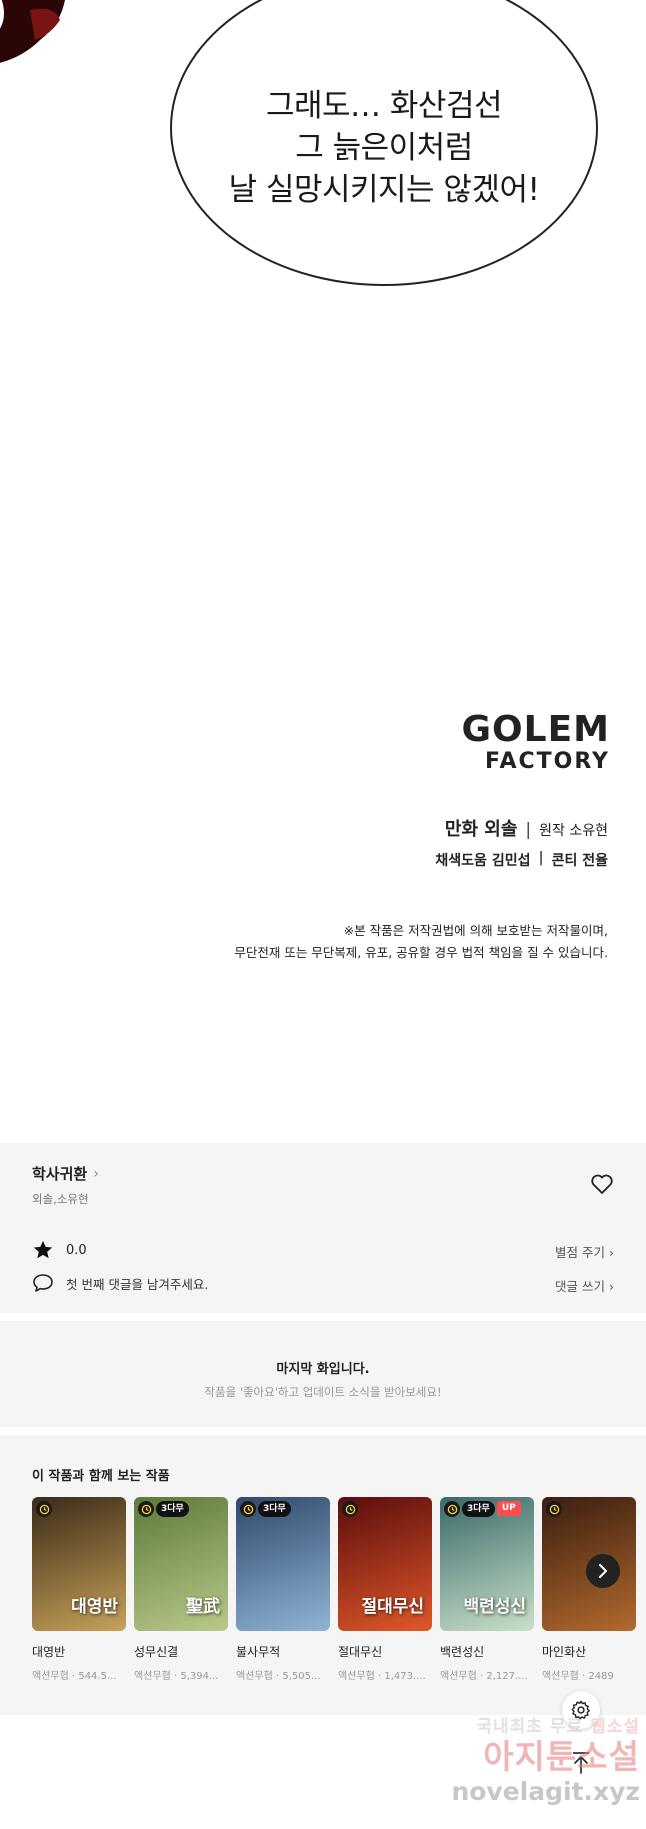 The image size is (646, 1829). I want to click on carousel-next-button, so click(603, 1571).